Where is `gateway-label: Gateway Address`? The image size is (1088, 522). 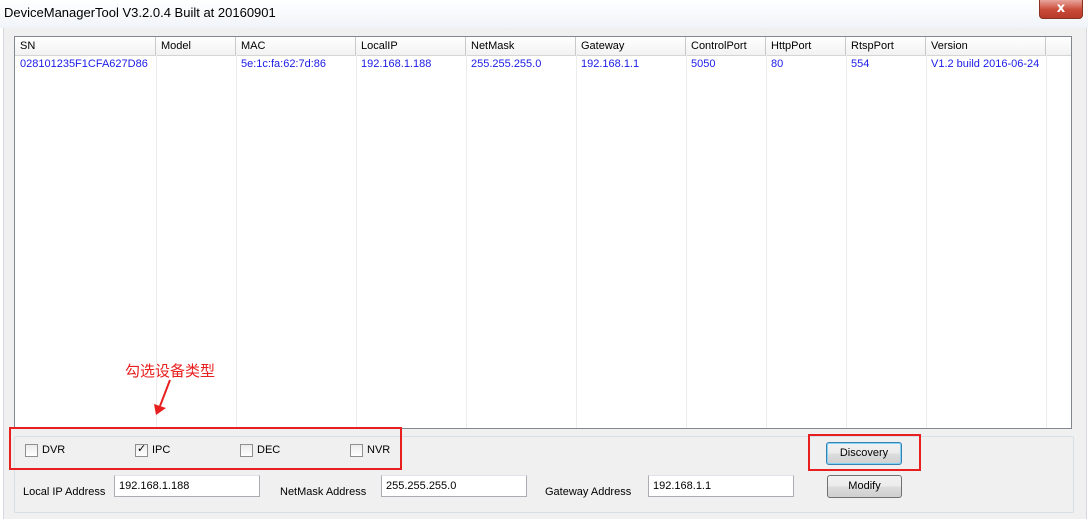
gateway-label: Gateway Address is located at coordinates (588, 492).